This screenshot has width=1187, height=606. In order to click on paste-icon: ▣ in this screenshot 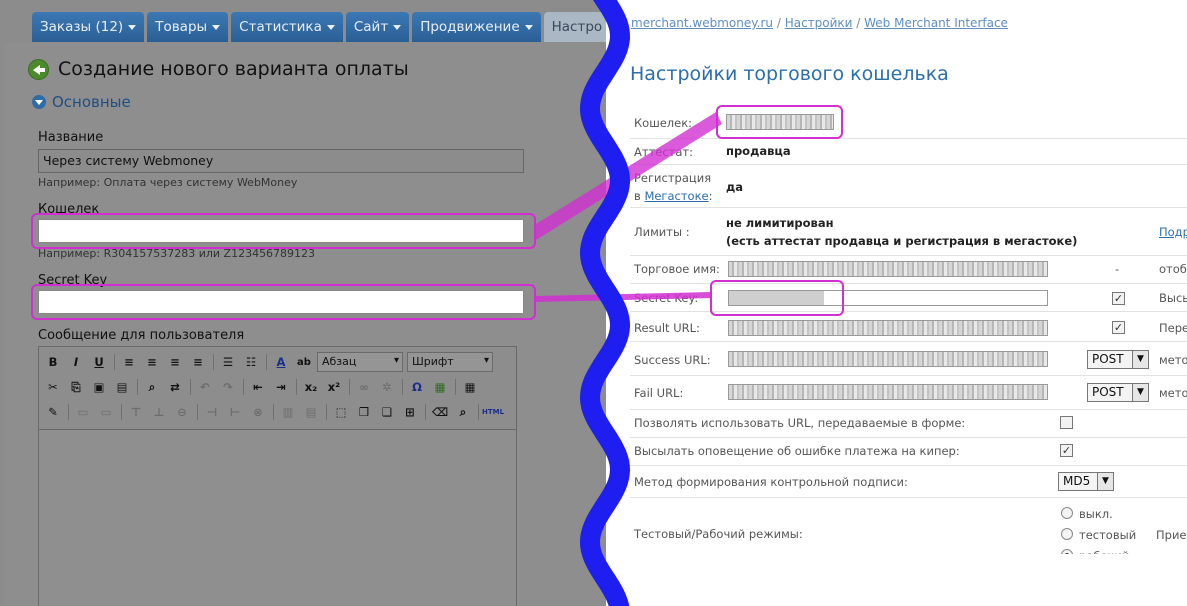, I will do `click(99, 387)`.